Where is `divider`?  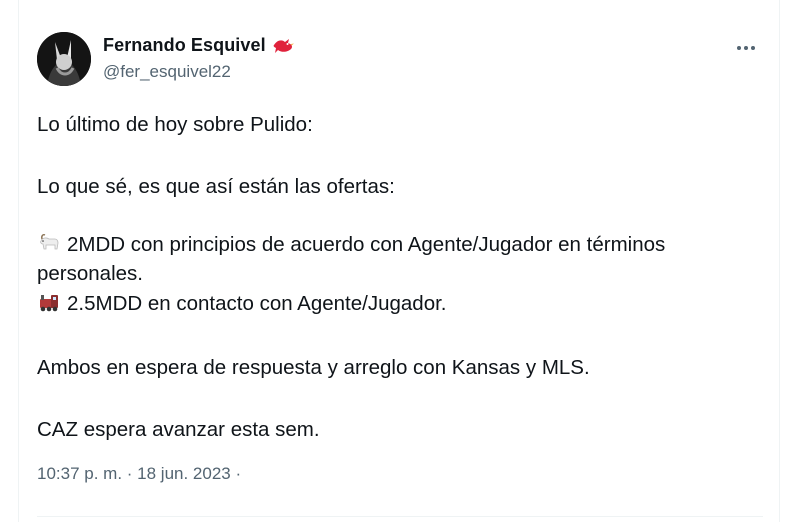
divider is located at coordinates (400, 516).